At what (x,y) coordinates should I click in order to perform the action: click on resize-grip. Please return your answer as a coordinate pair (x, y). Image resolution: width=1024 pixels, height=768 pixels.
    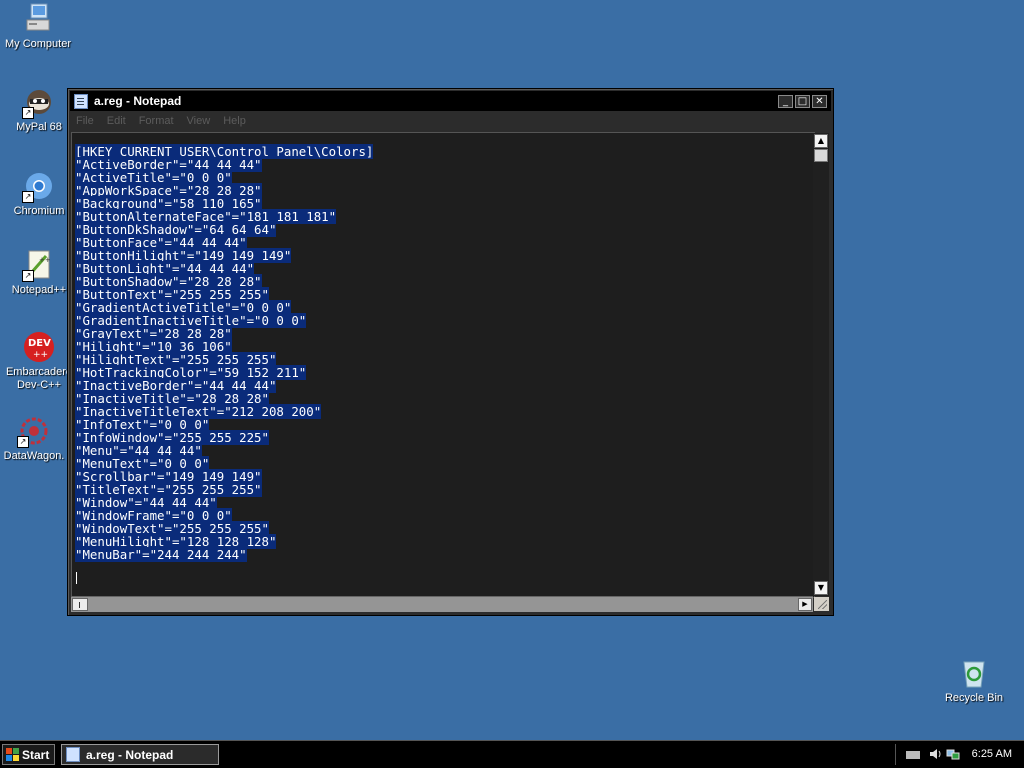
    Looking at the image, I should click on (821, 604).